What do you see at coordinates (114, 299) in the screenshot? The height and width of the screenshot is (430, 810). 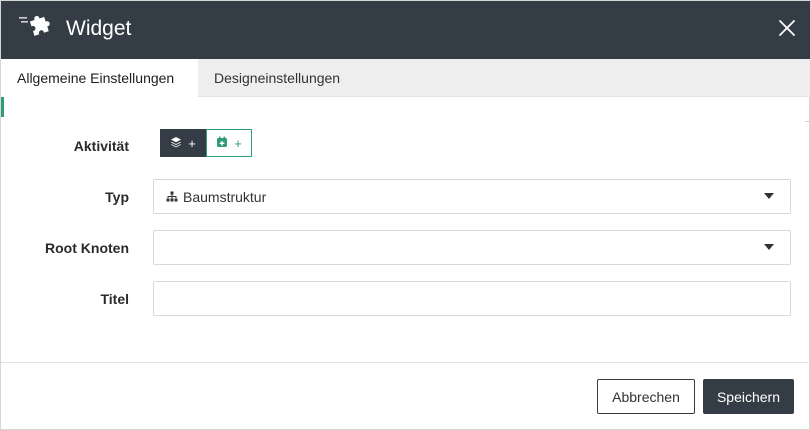 I see `title-label: Titel` at bounding box center [114, 299].